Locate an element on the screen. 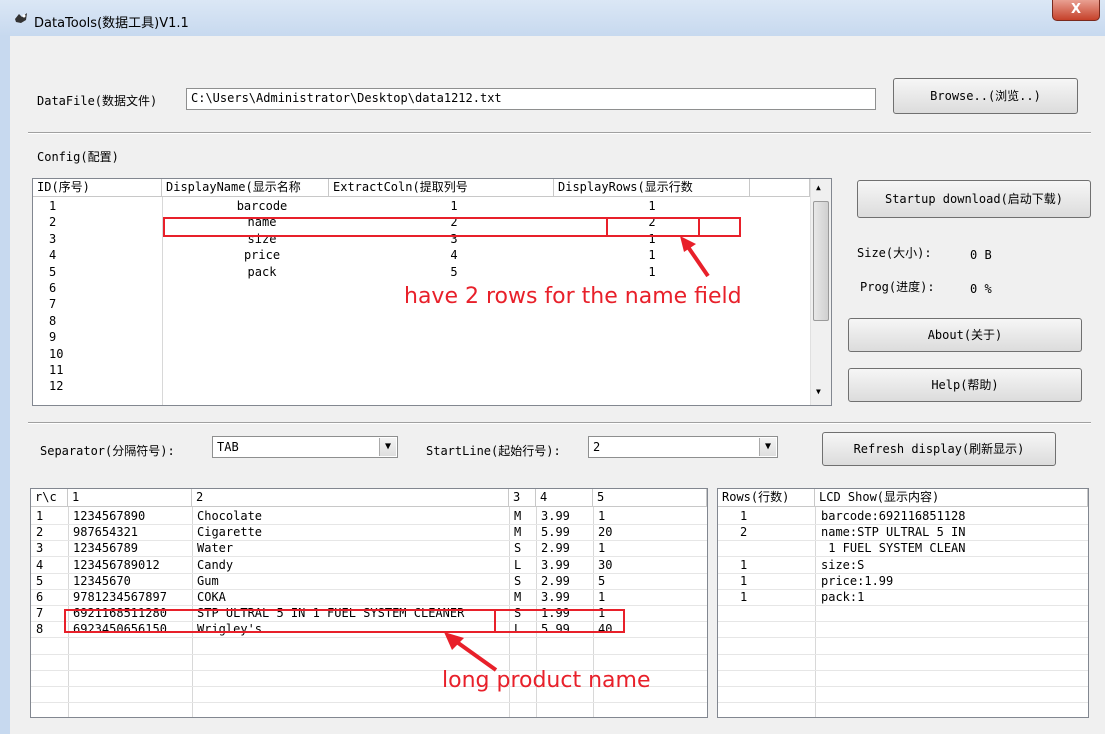 Image resolution: width=1105 pixels, height=734 pixels. refresh-display-button: Refresh display(刷新显示) is located at coordinates (939, 449).